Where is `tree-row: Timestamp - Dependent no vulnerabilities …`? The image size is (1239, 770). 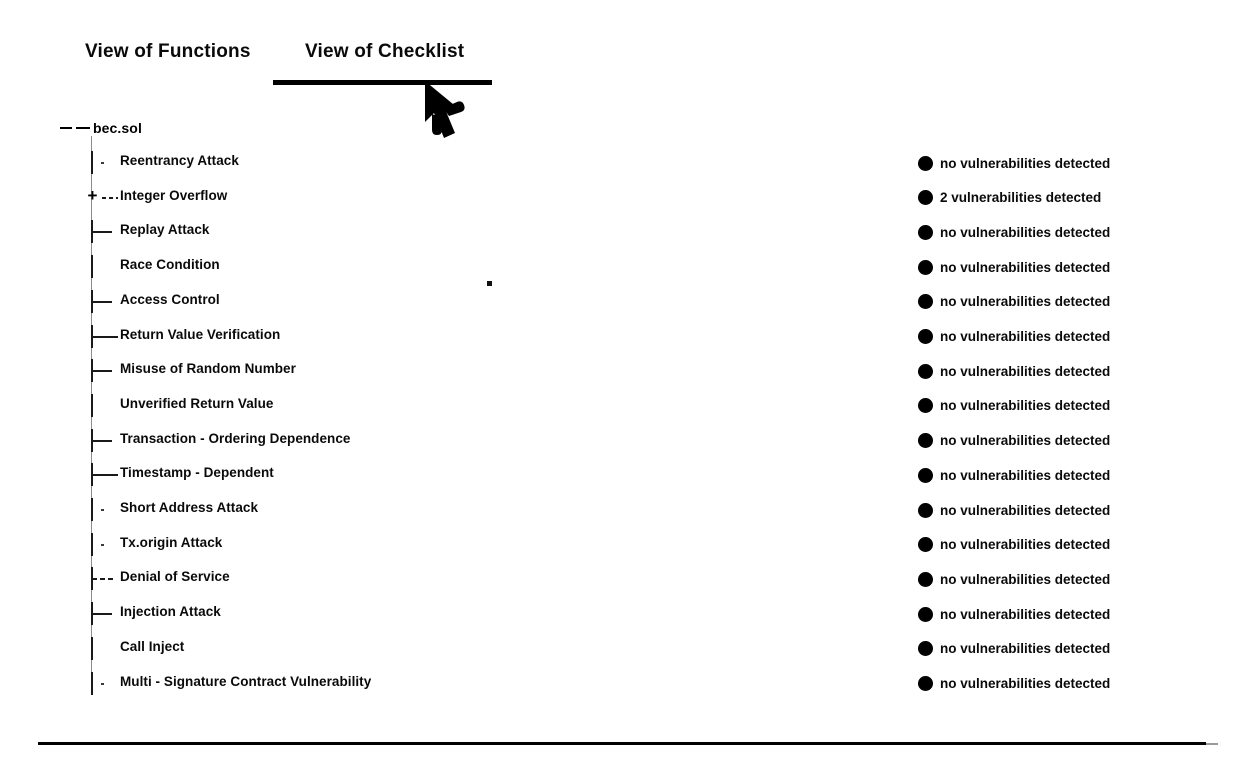
tree-row: Timestamp - Dependent no vulnerabilities … is located at coordinates (619, 475).